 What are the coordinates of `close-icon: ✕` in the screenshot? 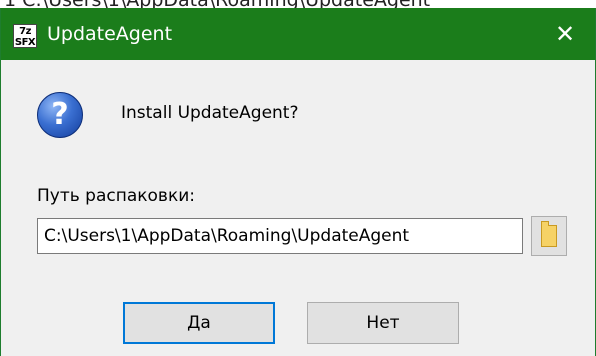 It's located at (565, 34).